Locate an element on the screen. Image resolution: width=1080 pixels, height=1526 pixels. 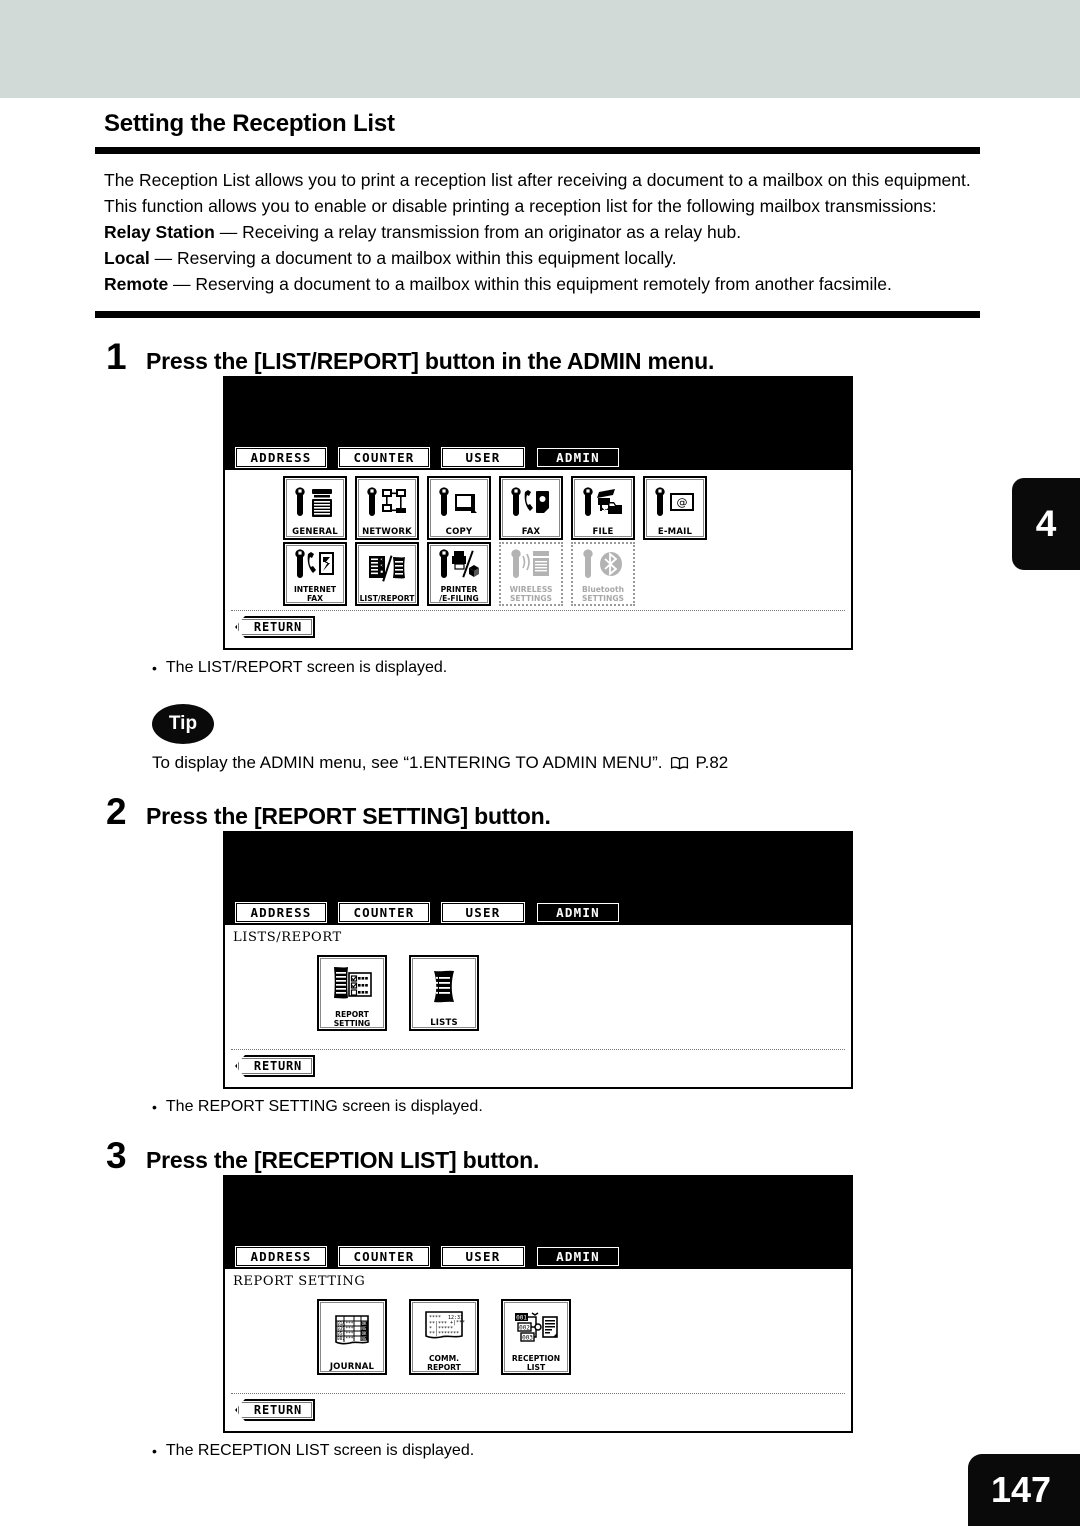
wrench-copier-icon is located at coordinates (315, 503).